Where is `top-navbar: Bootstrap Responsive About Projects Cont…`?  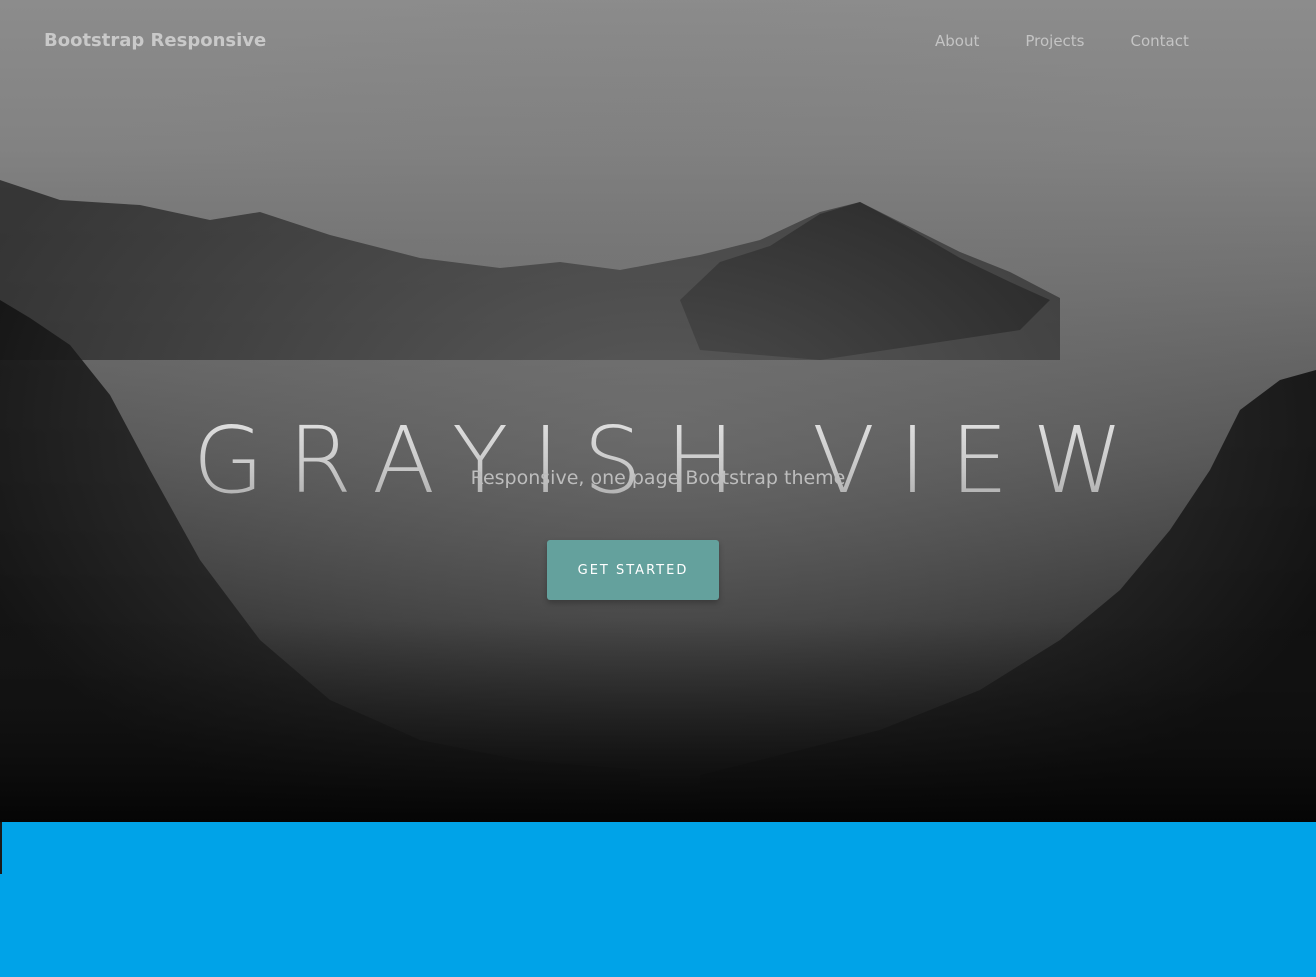 top-navbar: Bootstrap Responsive About Projects Cont… is located at coordinates (658, 42).